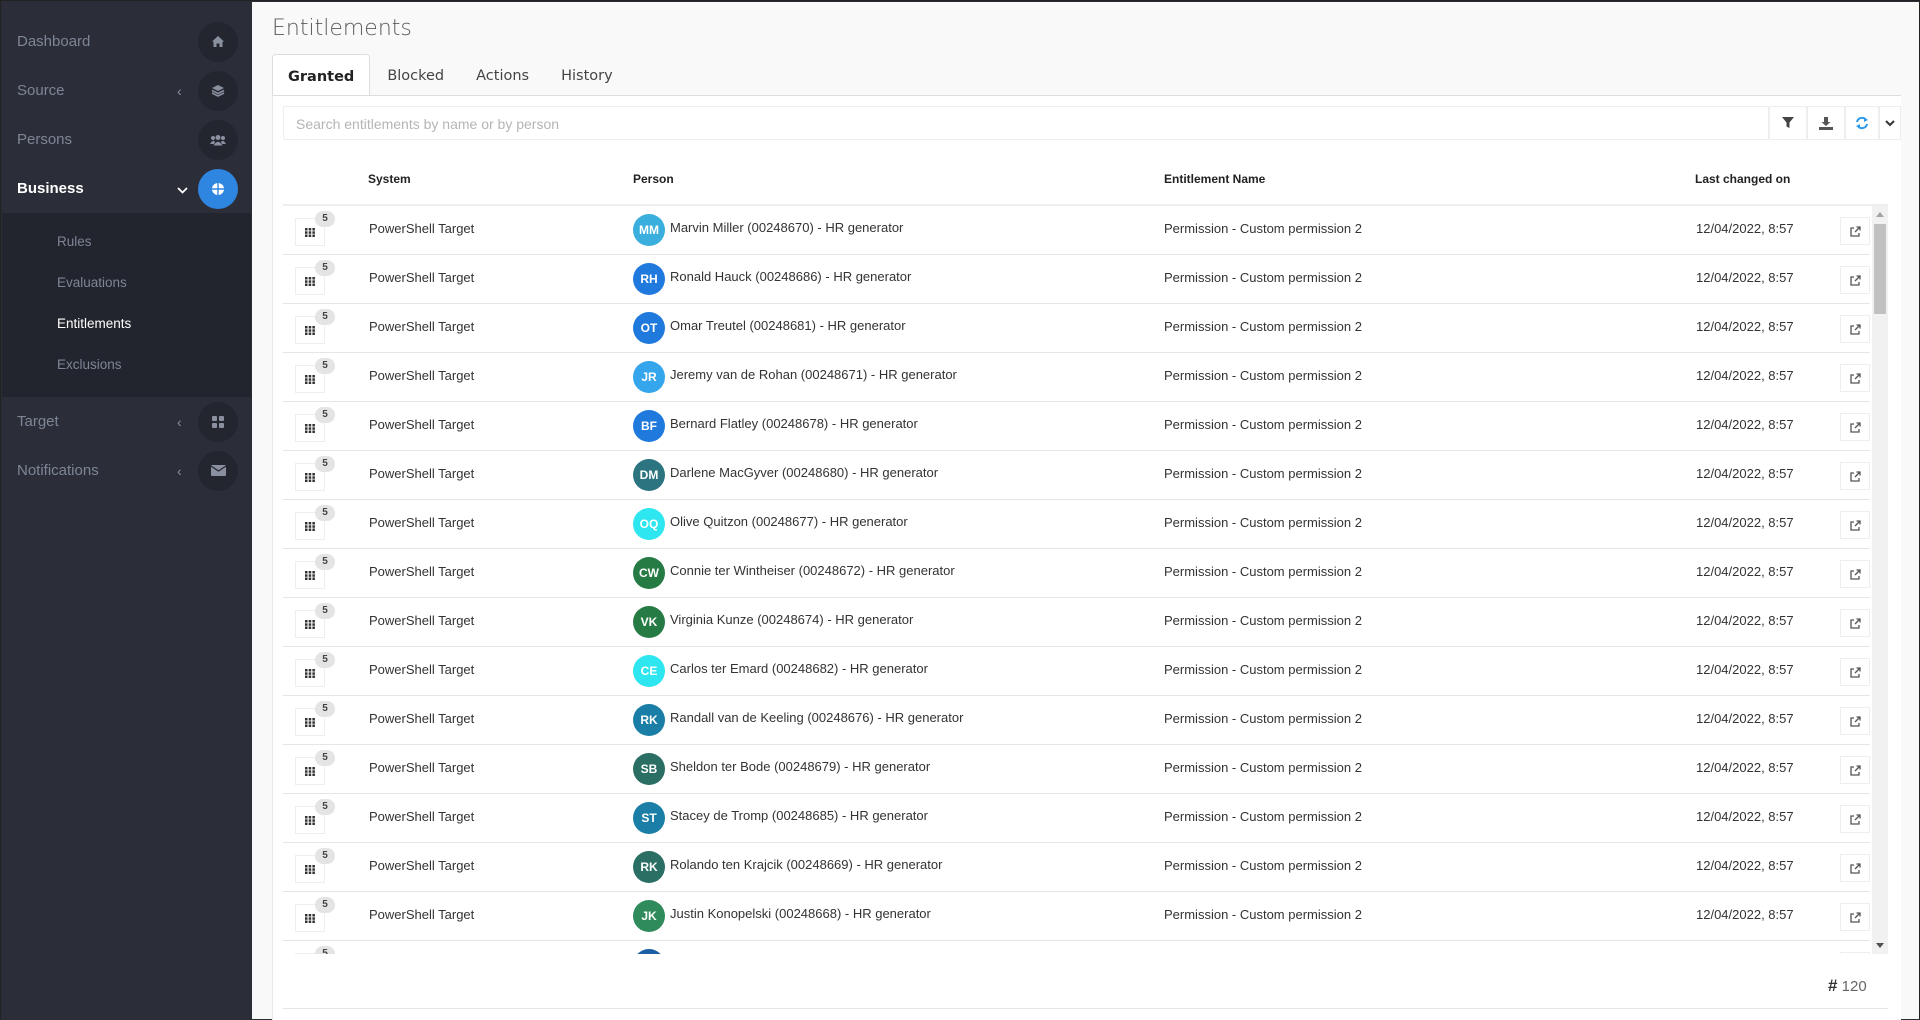  Describe the element at coordinates (1214, 179) in the screenshot. I see `column-header-entitlement-name: Entitlement Name` at that location.